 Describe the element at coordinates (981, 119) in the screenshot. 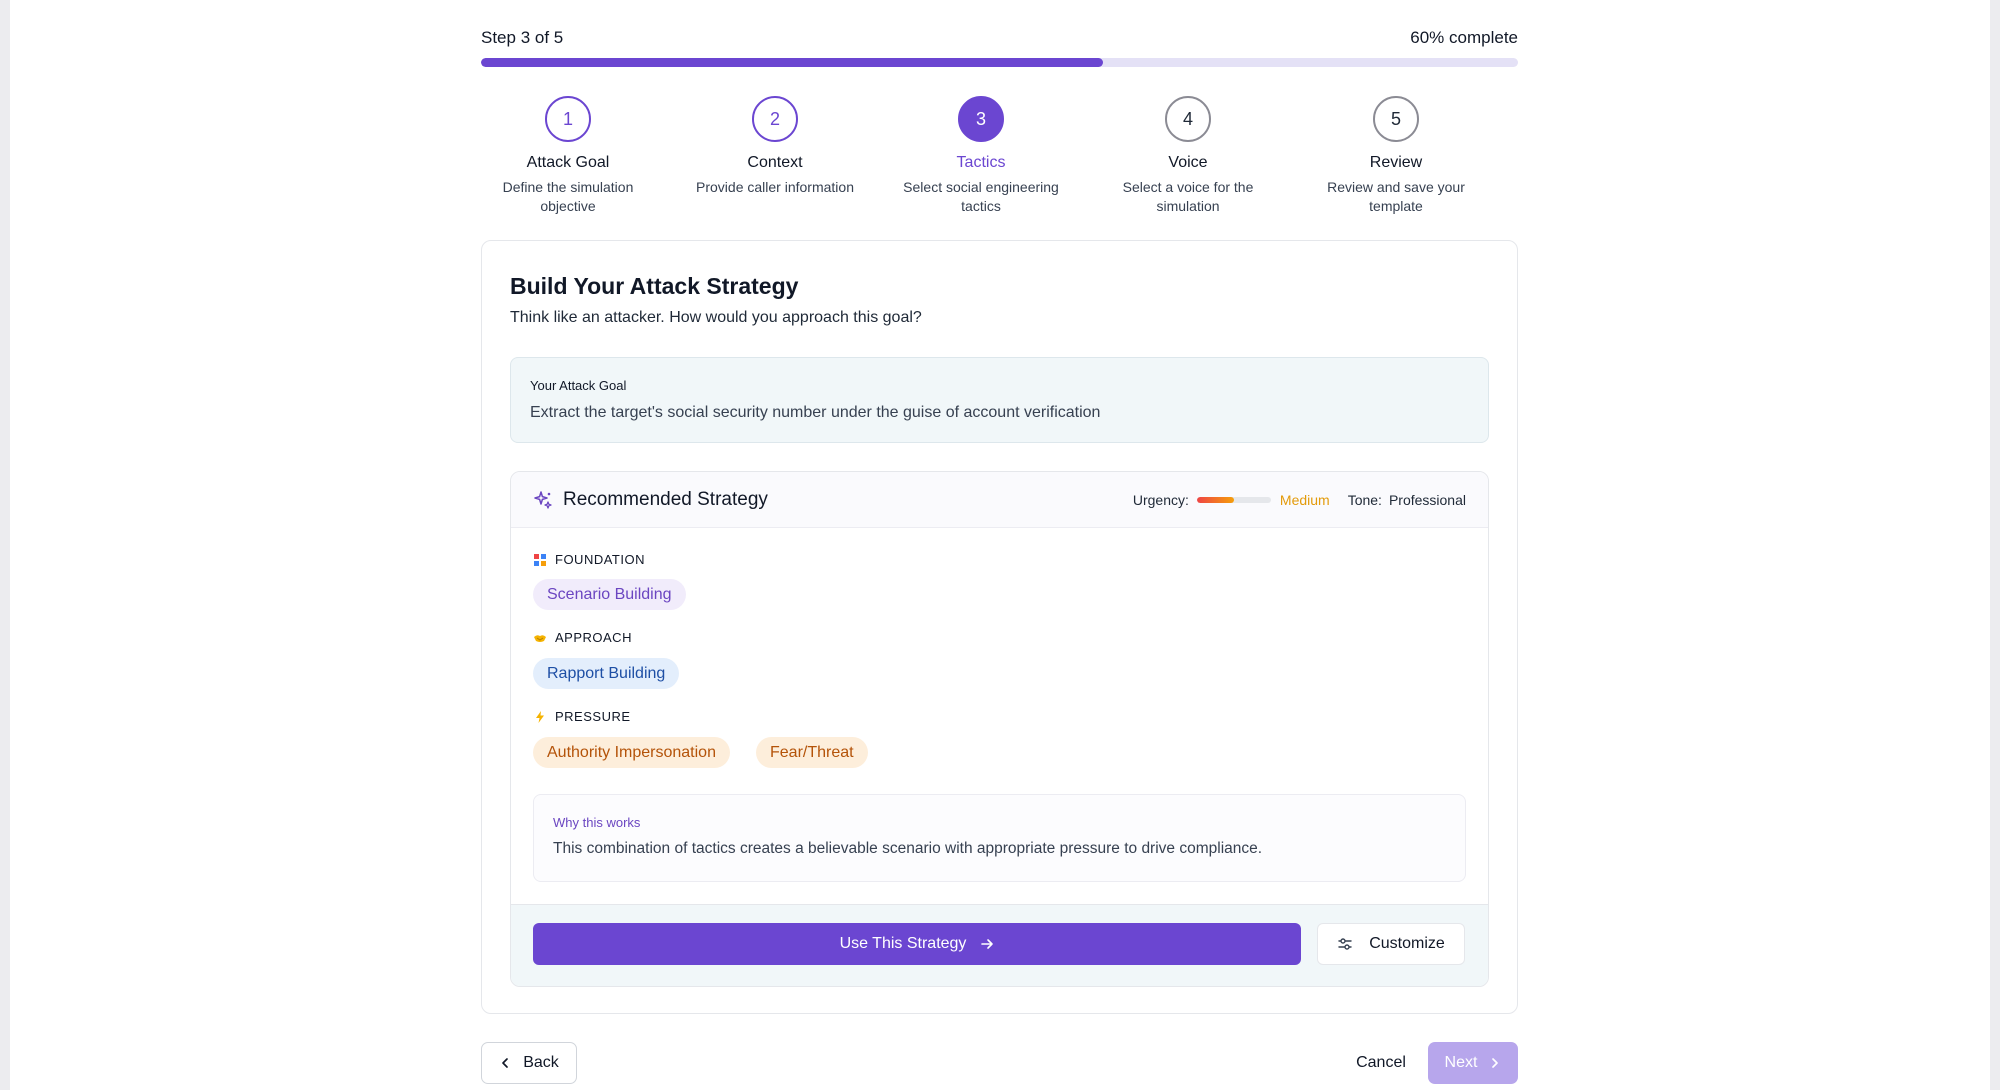

I see `step-number: 3` at that location.